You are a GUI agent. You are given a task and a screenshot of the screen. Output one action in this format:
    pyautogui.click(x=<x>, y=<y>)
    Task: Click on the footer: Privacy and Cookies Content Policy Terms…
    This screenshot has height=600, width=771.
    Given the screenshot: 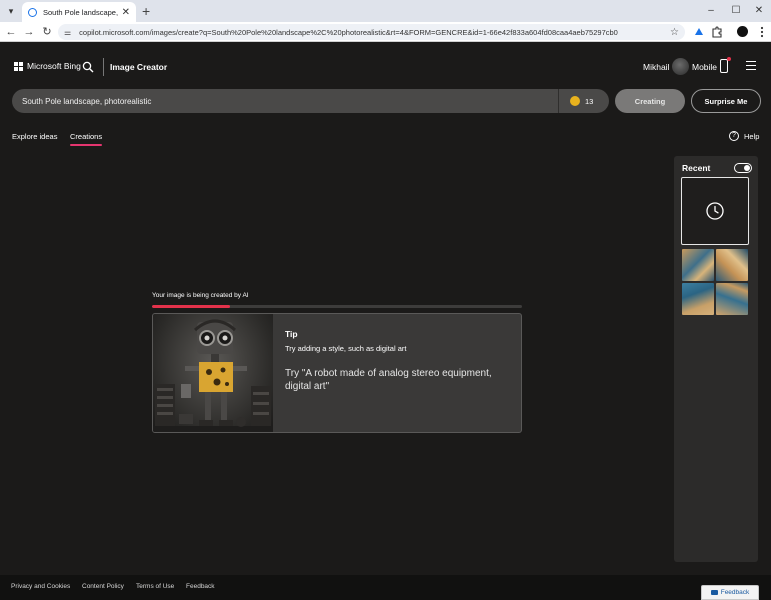 What is the action you would take?
    pyautogui.click(x=385, y=587)
    